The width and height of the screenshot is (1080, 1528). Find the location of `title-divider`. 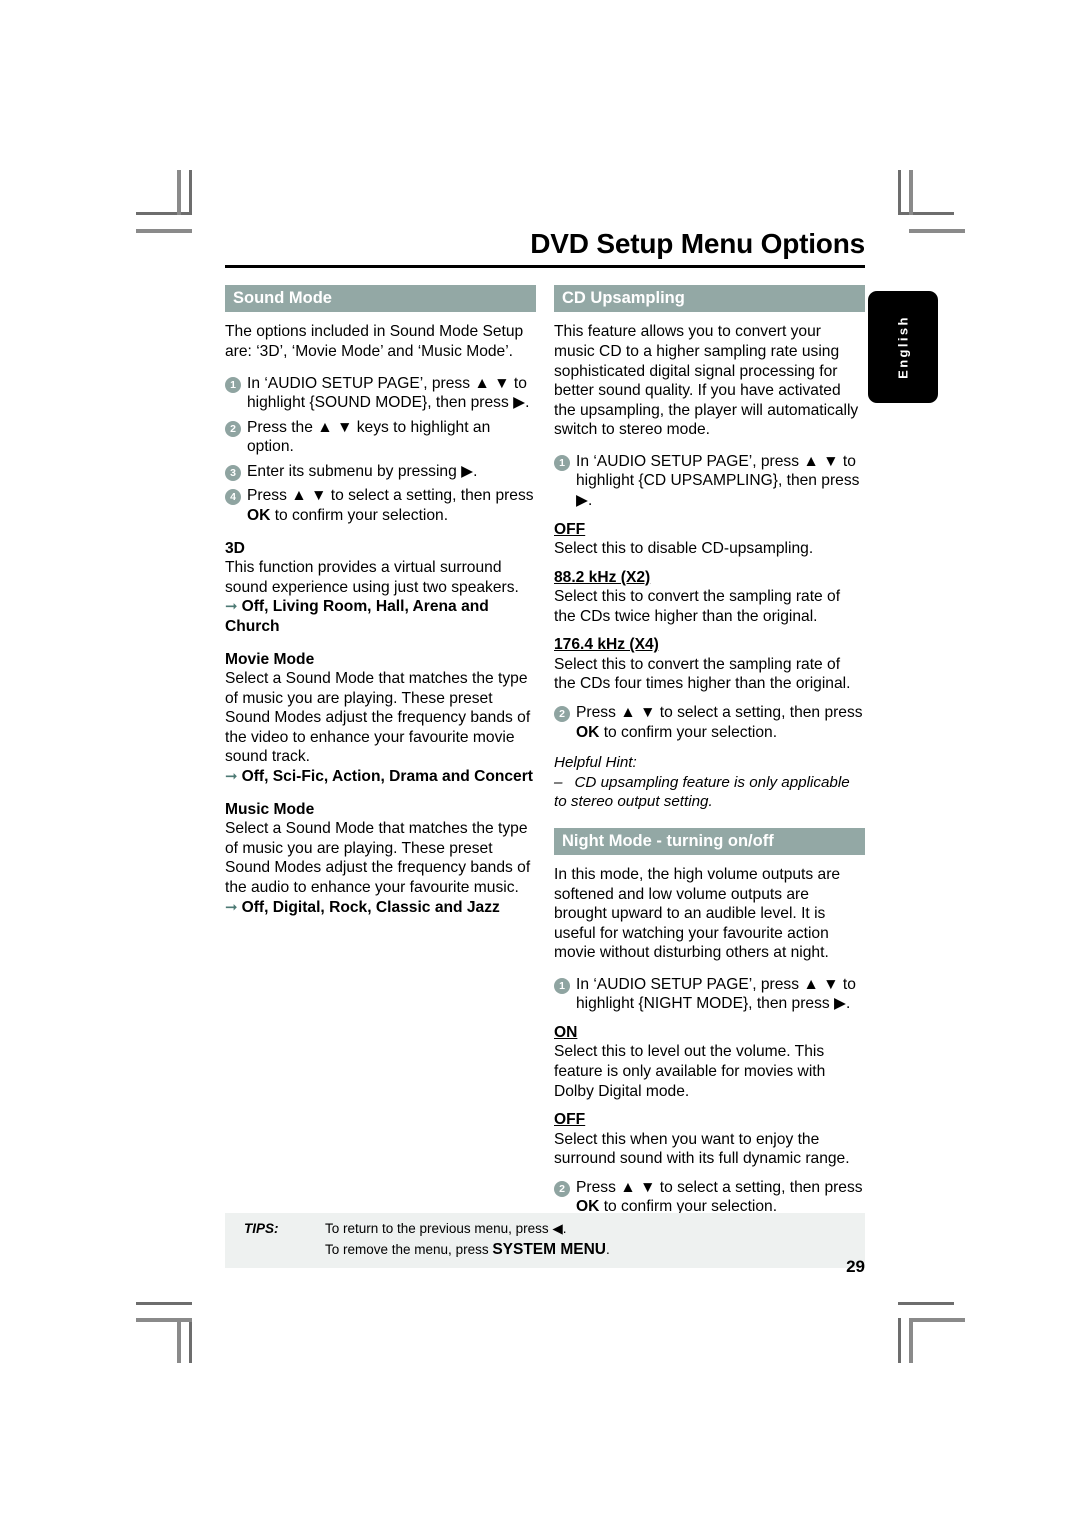

title-divider is located at coordinates (545, 266).